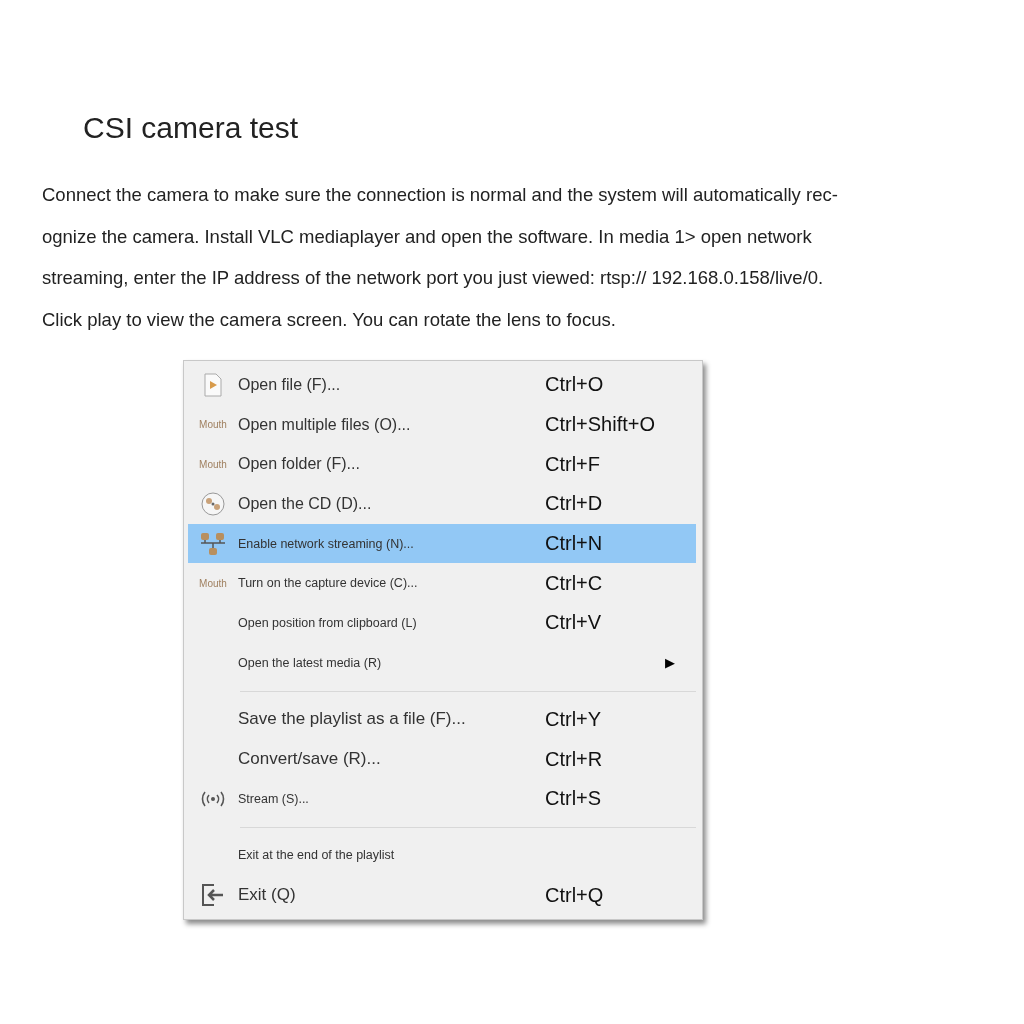 This screenshot has width=1024, height=1024. I want to click on shortcut-label: Ctrl+D, so click(574, 504).